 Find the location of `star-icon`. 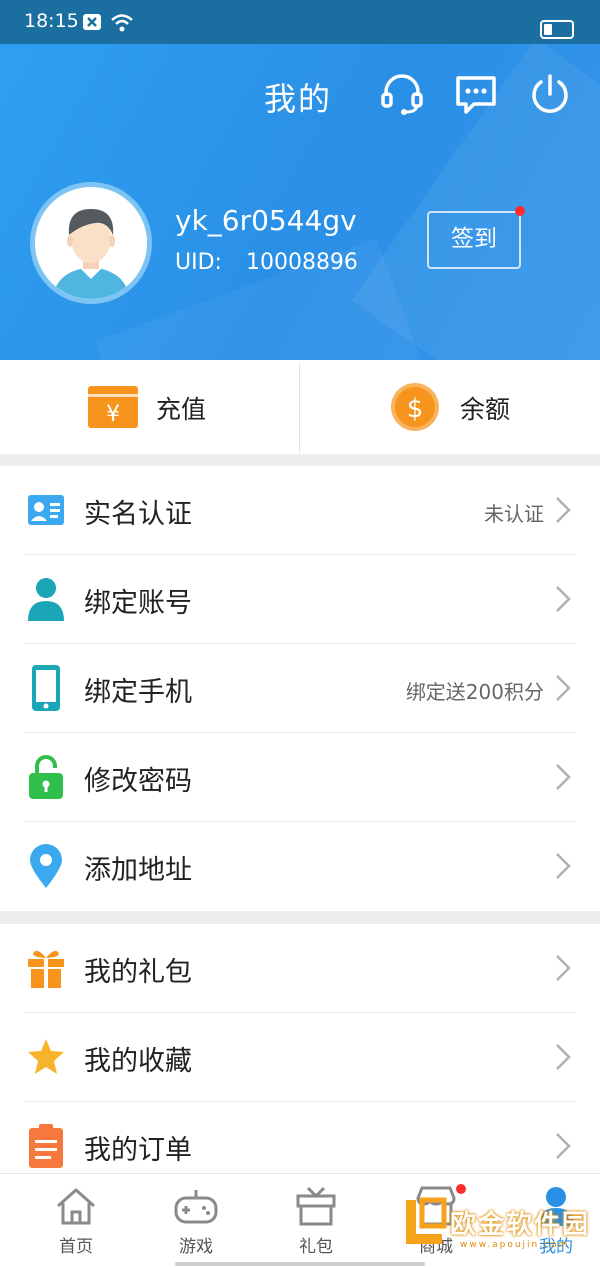

star-icon is located at coordinates (46, 1057).